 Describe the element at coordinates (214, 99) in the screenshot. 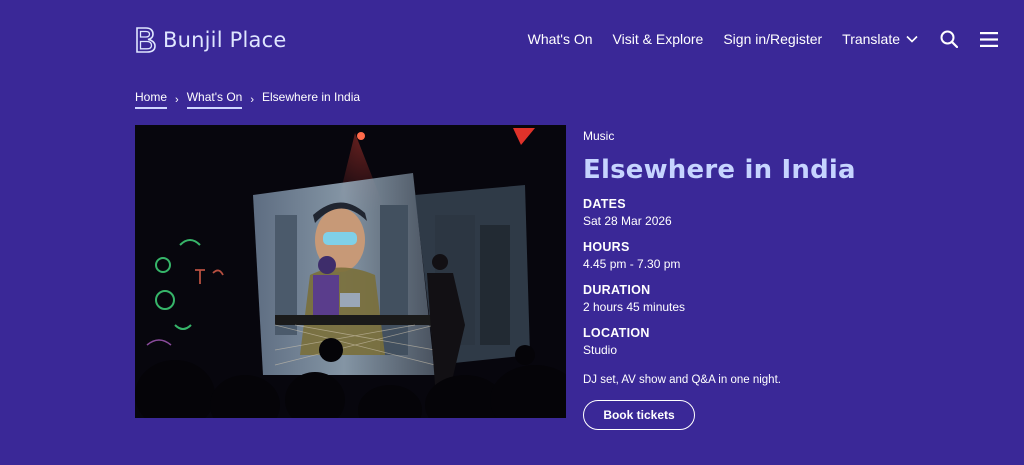

I see `breadcrumb-whats-on: What's On` at that location.